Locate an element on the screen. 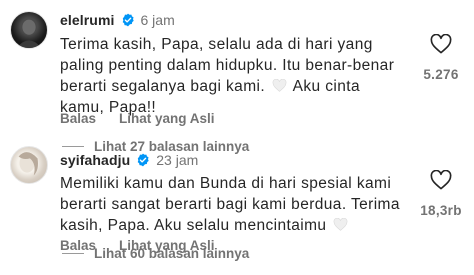  replies-divider is located at coordinates (73, 253).